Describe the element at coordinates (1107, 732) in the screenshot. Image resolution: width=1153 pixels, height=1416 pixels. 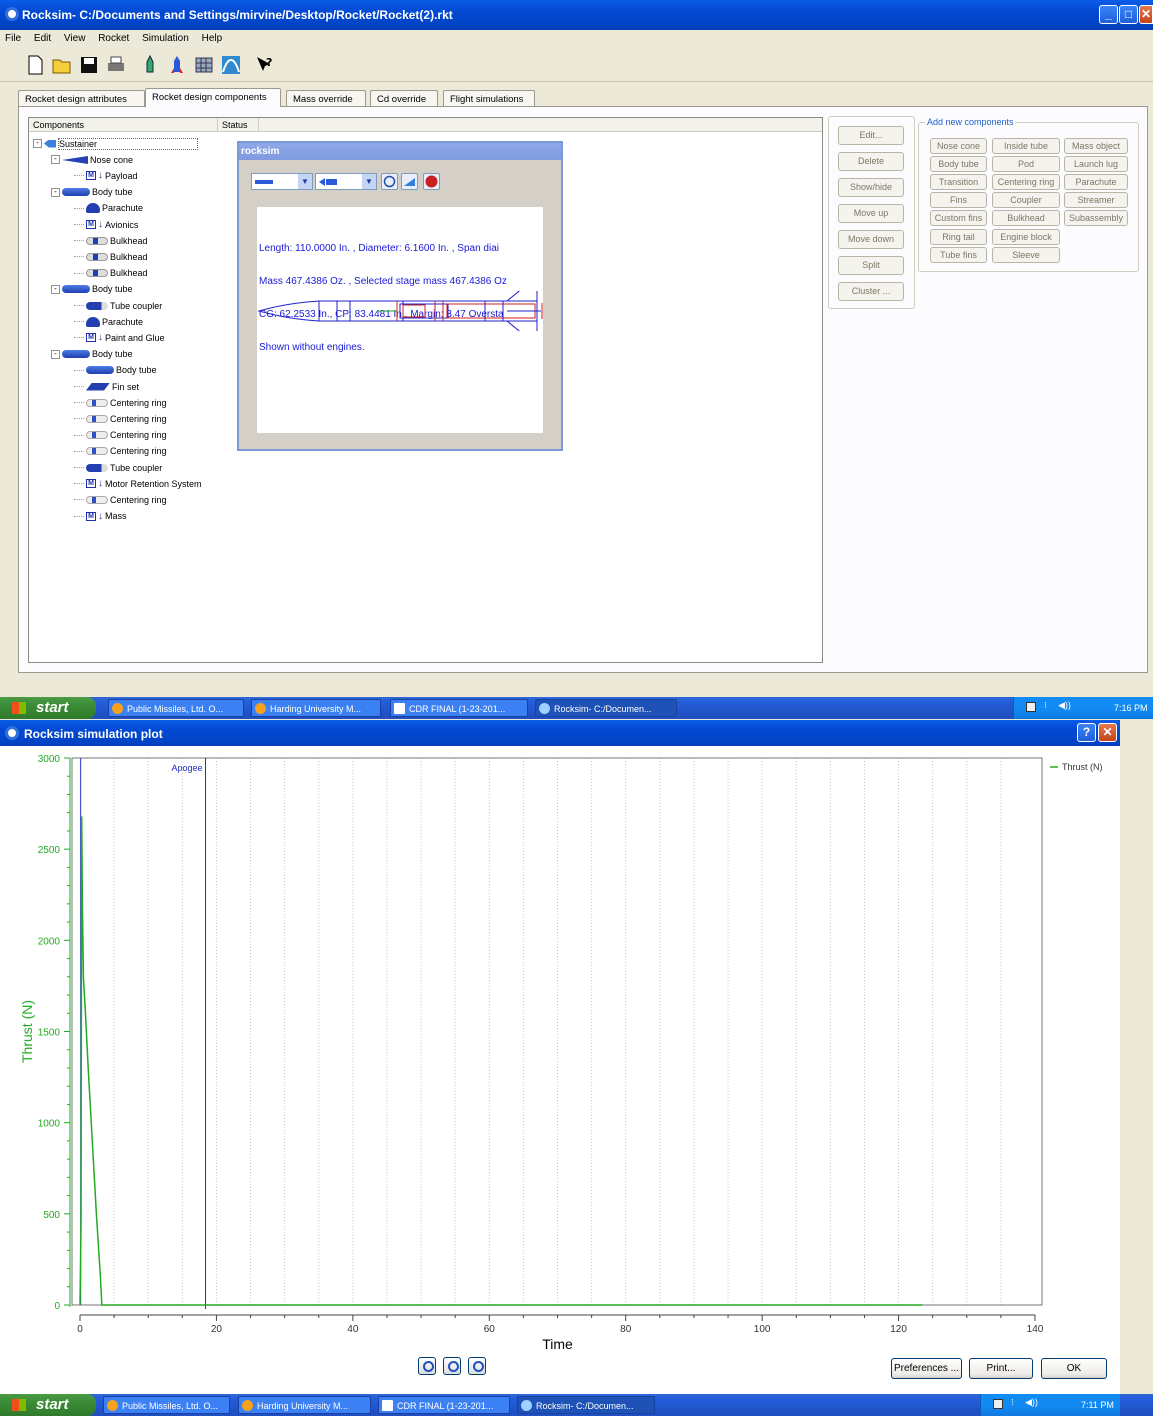
I see `plot-close-button: ✕` at that location.